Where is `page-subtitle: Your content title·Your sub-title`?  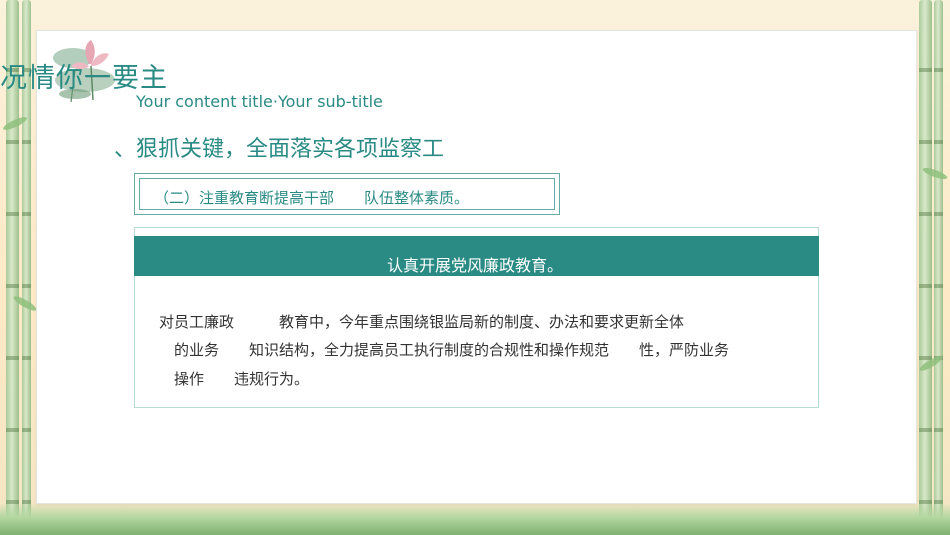 page-subtitle: Your content title·Your sub-title is located at coordinates (259, 101).